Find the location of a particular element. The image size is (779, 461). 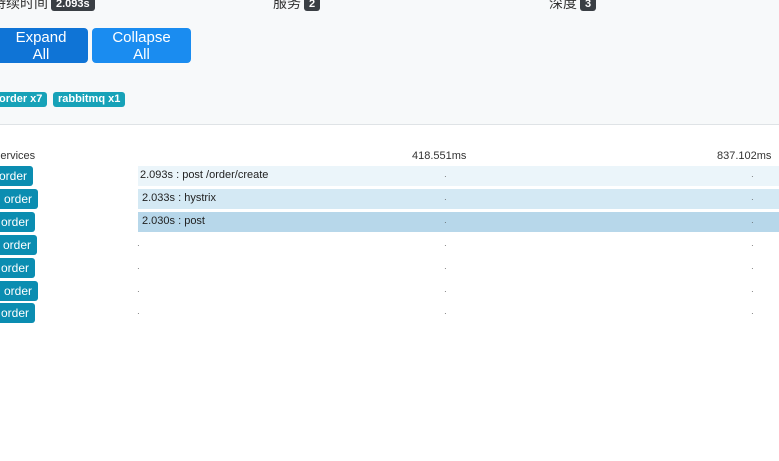

timeline-mid-marker: 418.551ms is located at coordinates (439, 156).